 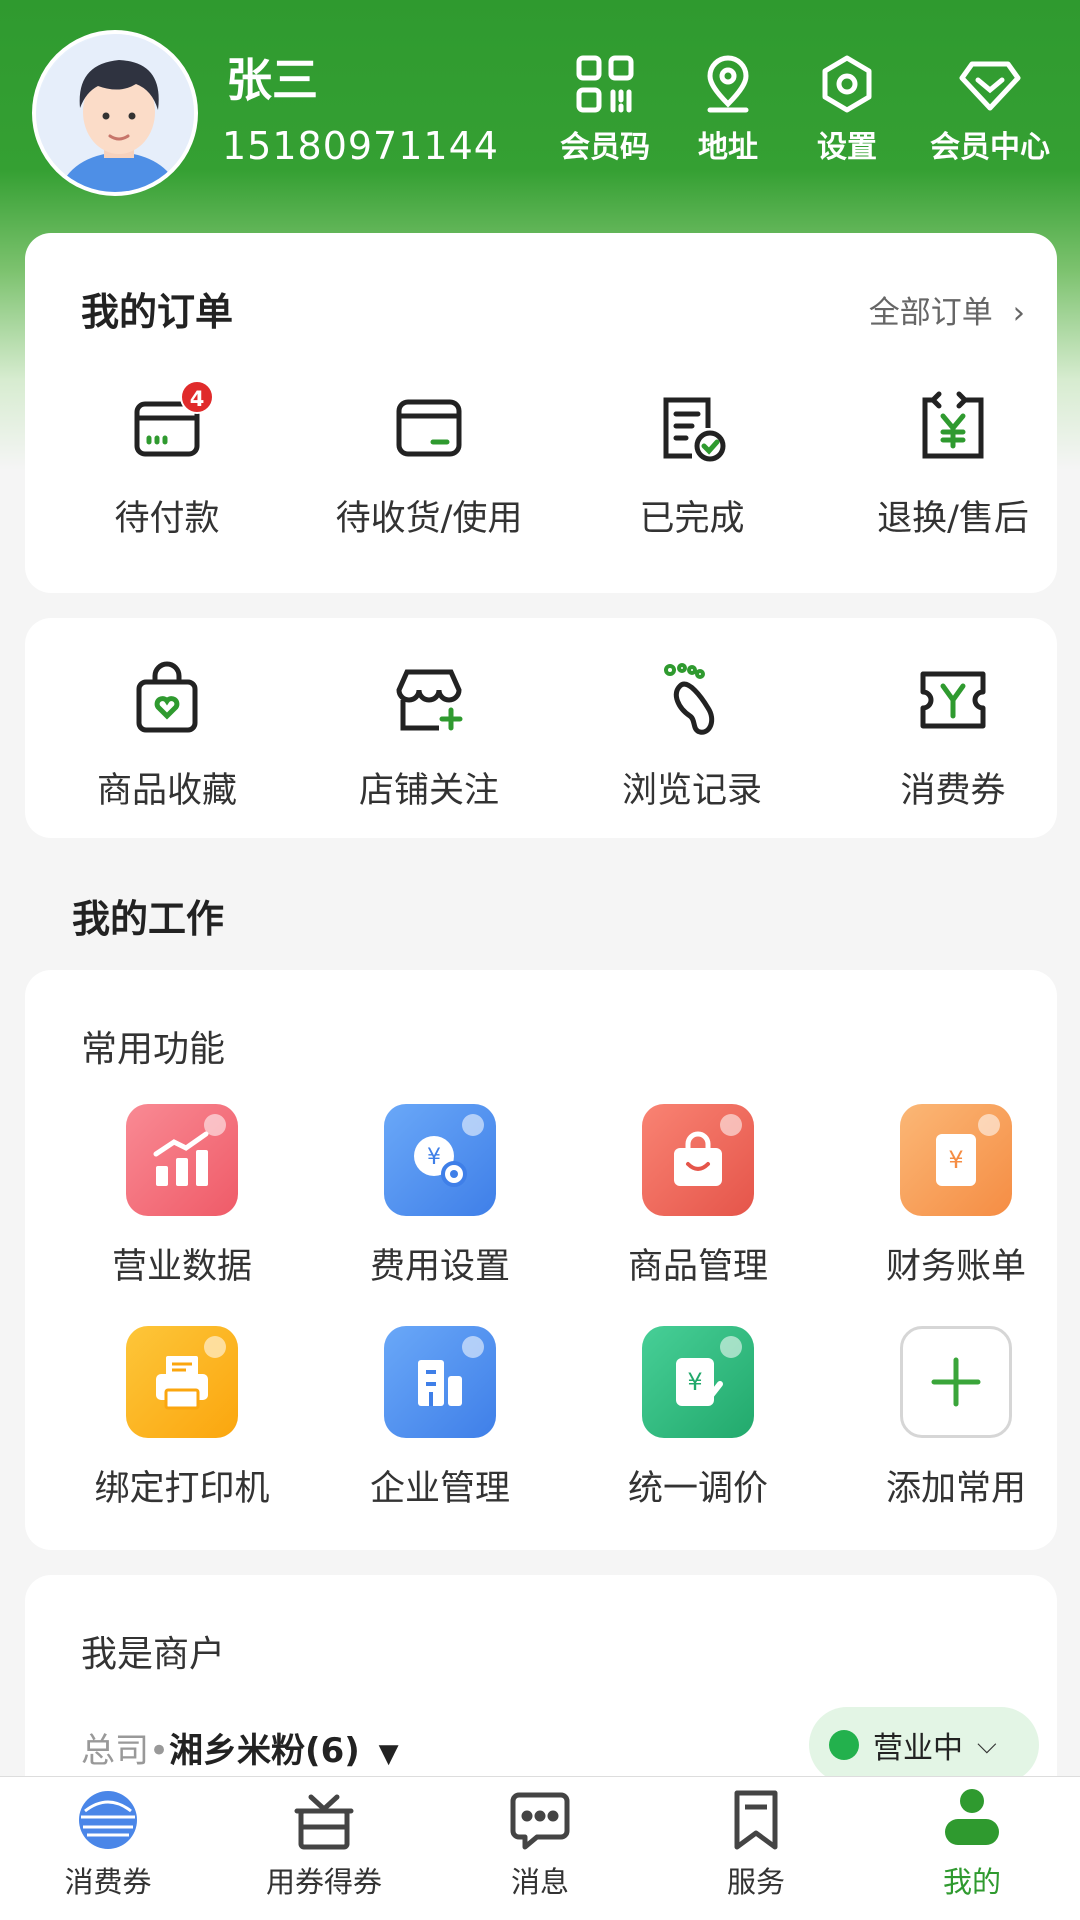 I want to click on function-label: 添加常用, so click(x=955, y=1489).